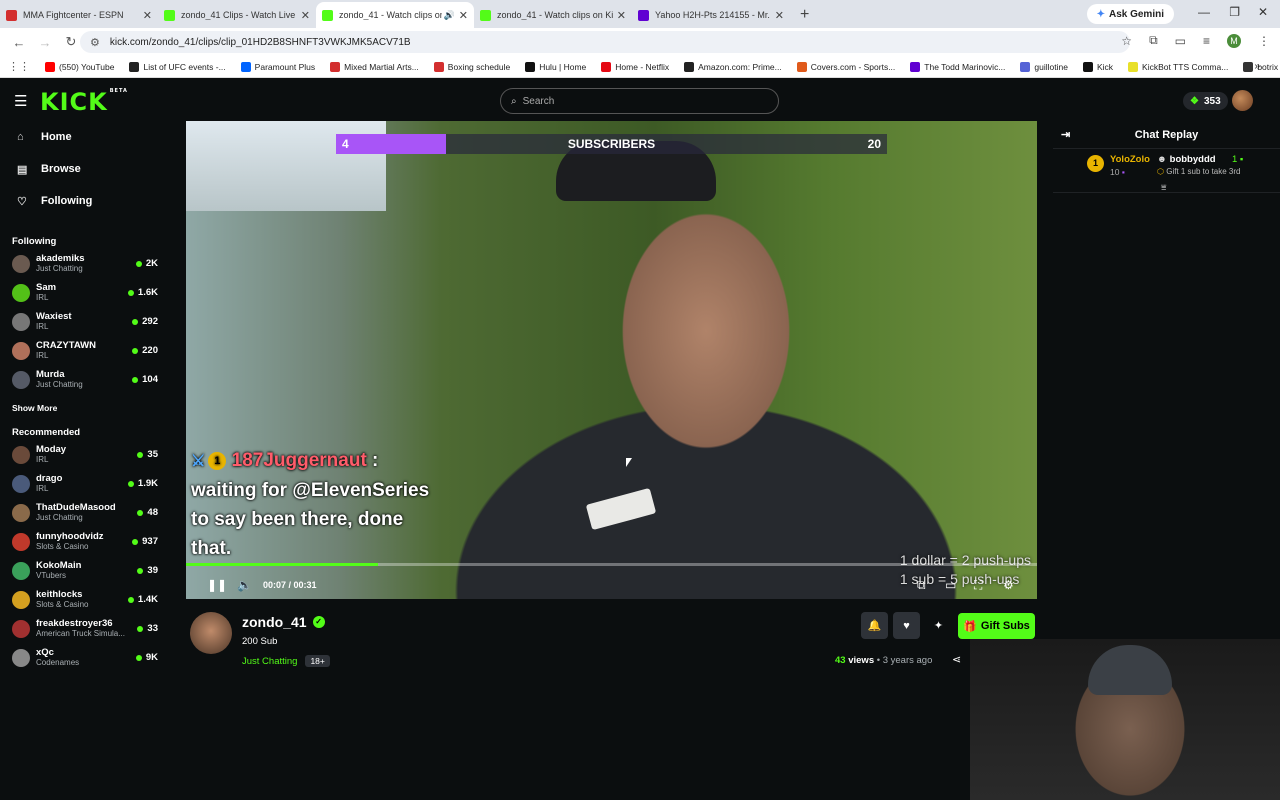  Describe the element at coordinates (1044, 66) in the screenshot. I see `bookmark-item: guillotine` at that location.